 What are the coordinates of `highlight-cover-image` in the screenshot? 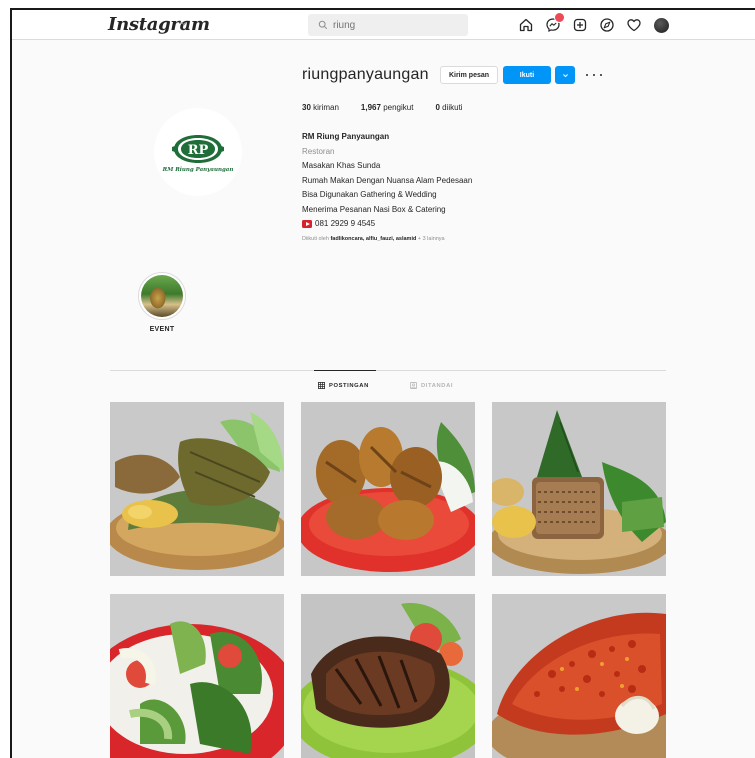 It's located at (162, 296).